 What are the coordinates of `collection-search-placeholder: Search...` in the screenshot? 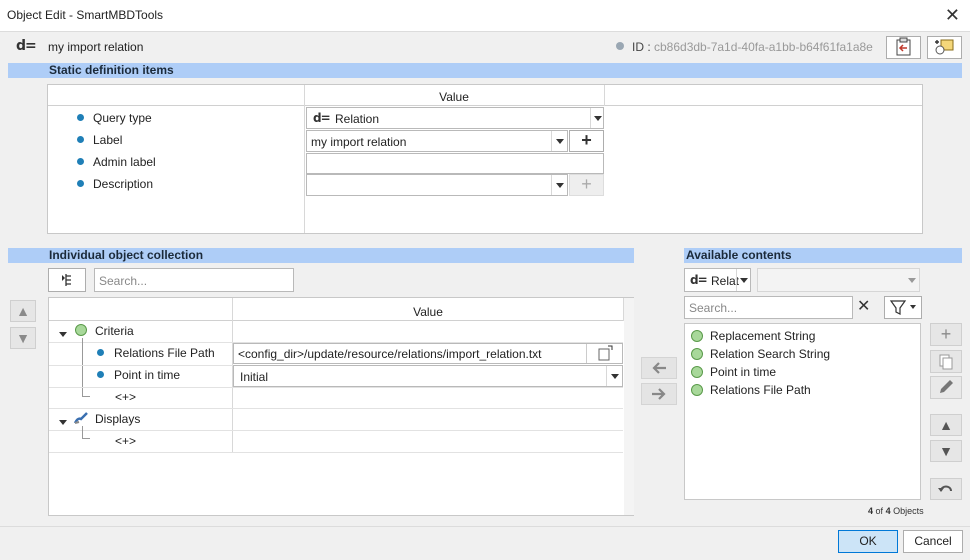 It's located at (123, 281).